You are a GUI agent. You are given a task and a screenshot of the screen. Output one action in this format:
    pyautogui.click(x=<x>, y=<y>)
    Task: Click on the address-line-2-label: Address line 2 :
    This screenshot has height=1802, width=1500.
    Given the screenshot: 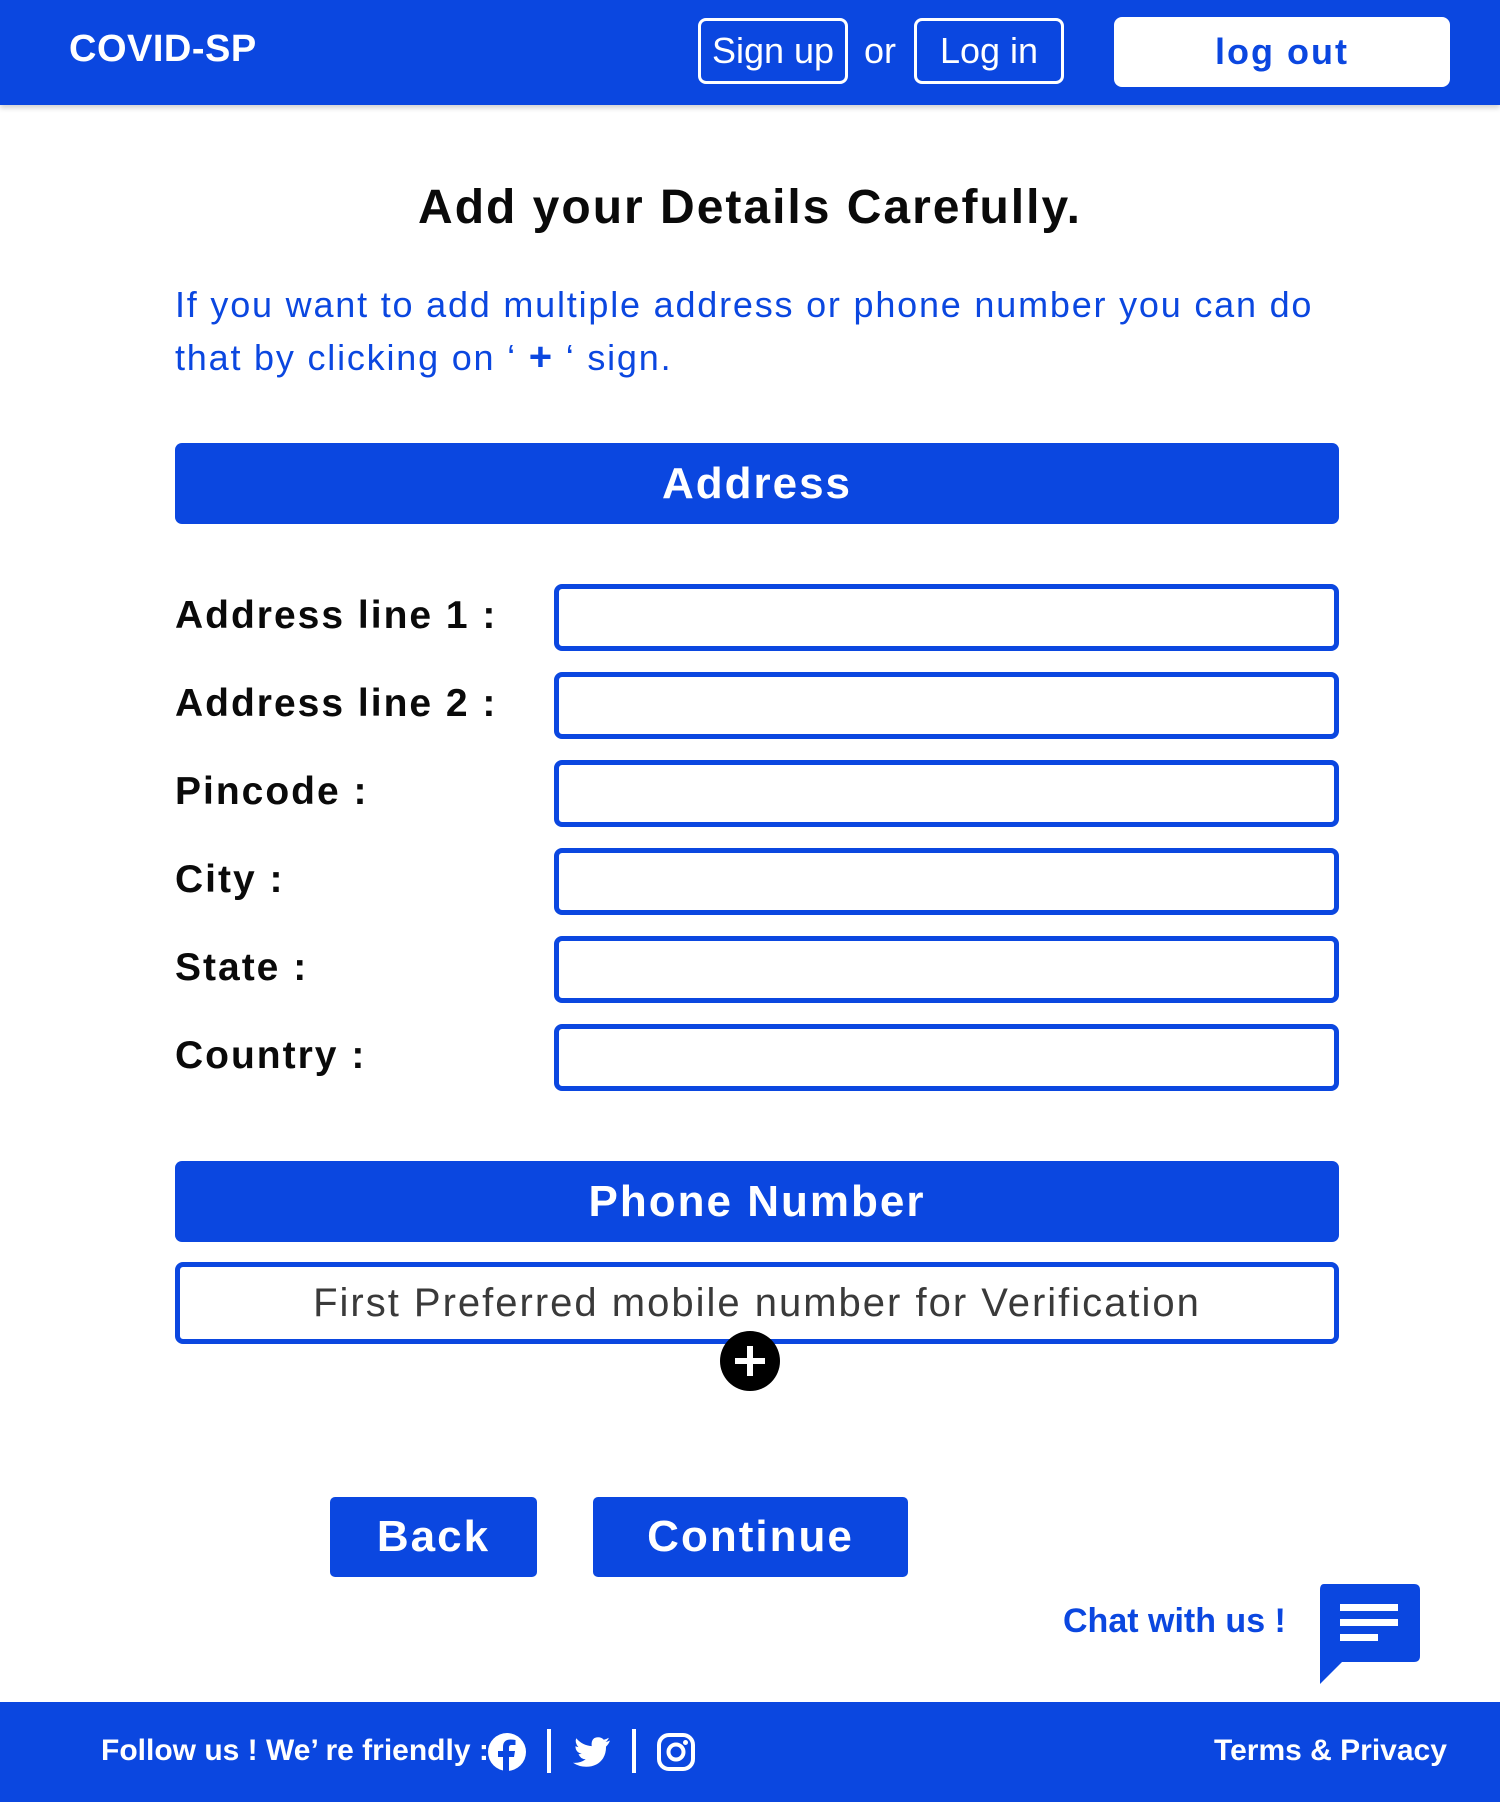 What is the action you would take?
    pyautogui.click(x=336, y=703)
    